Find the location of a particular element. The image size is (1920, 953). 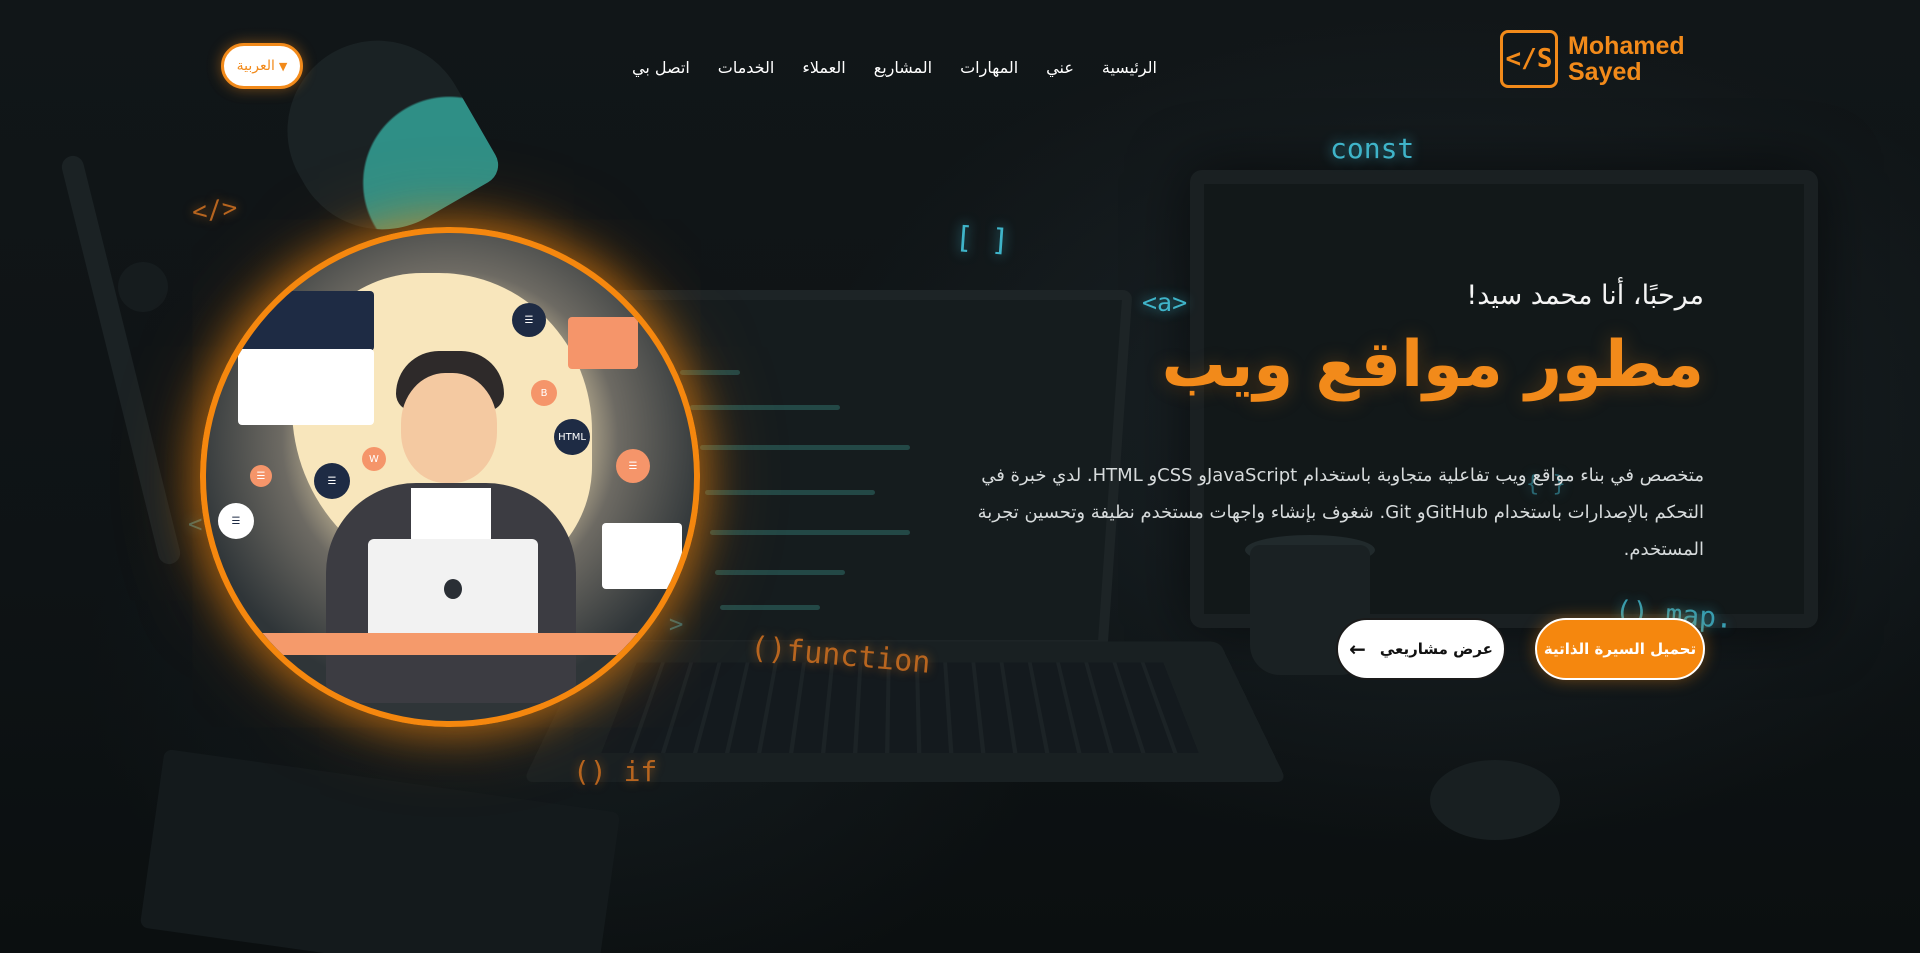

language-switch-button: ▼ العربية is located at coordinates (262, 66).